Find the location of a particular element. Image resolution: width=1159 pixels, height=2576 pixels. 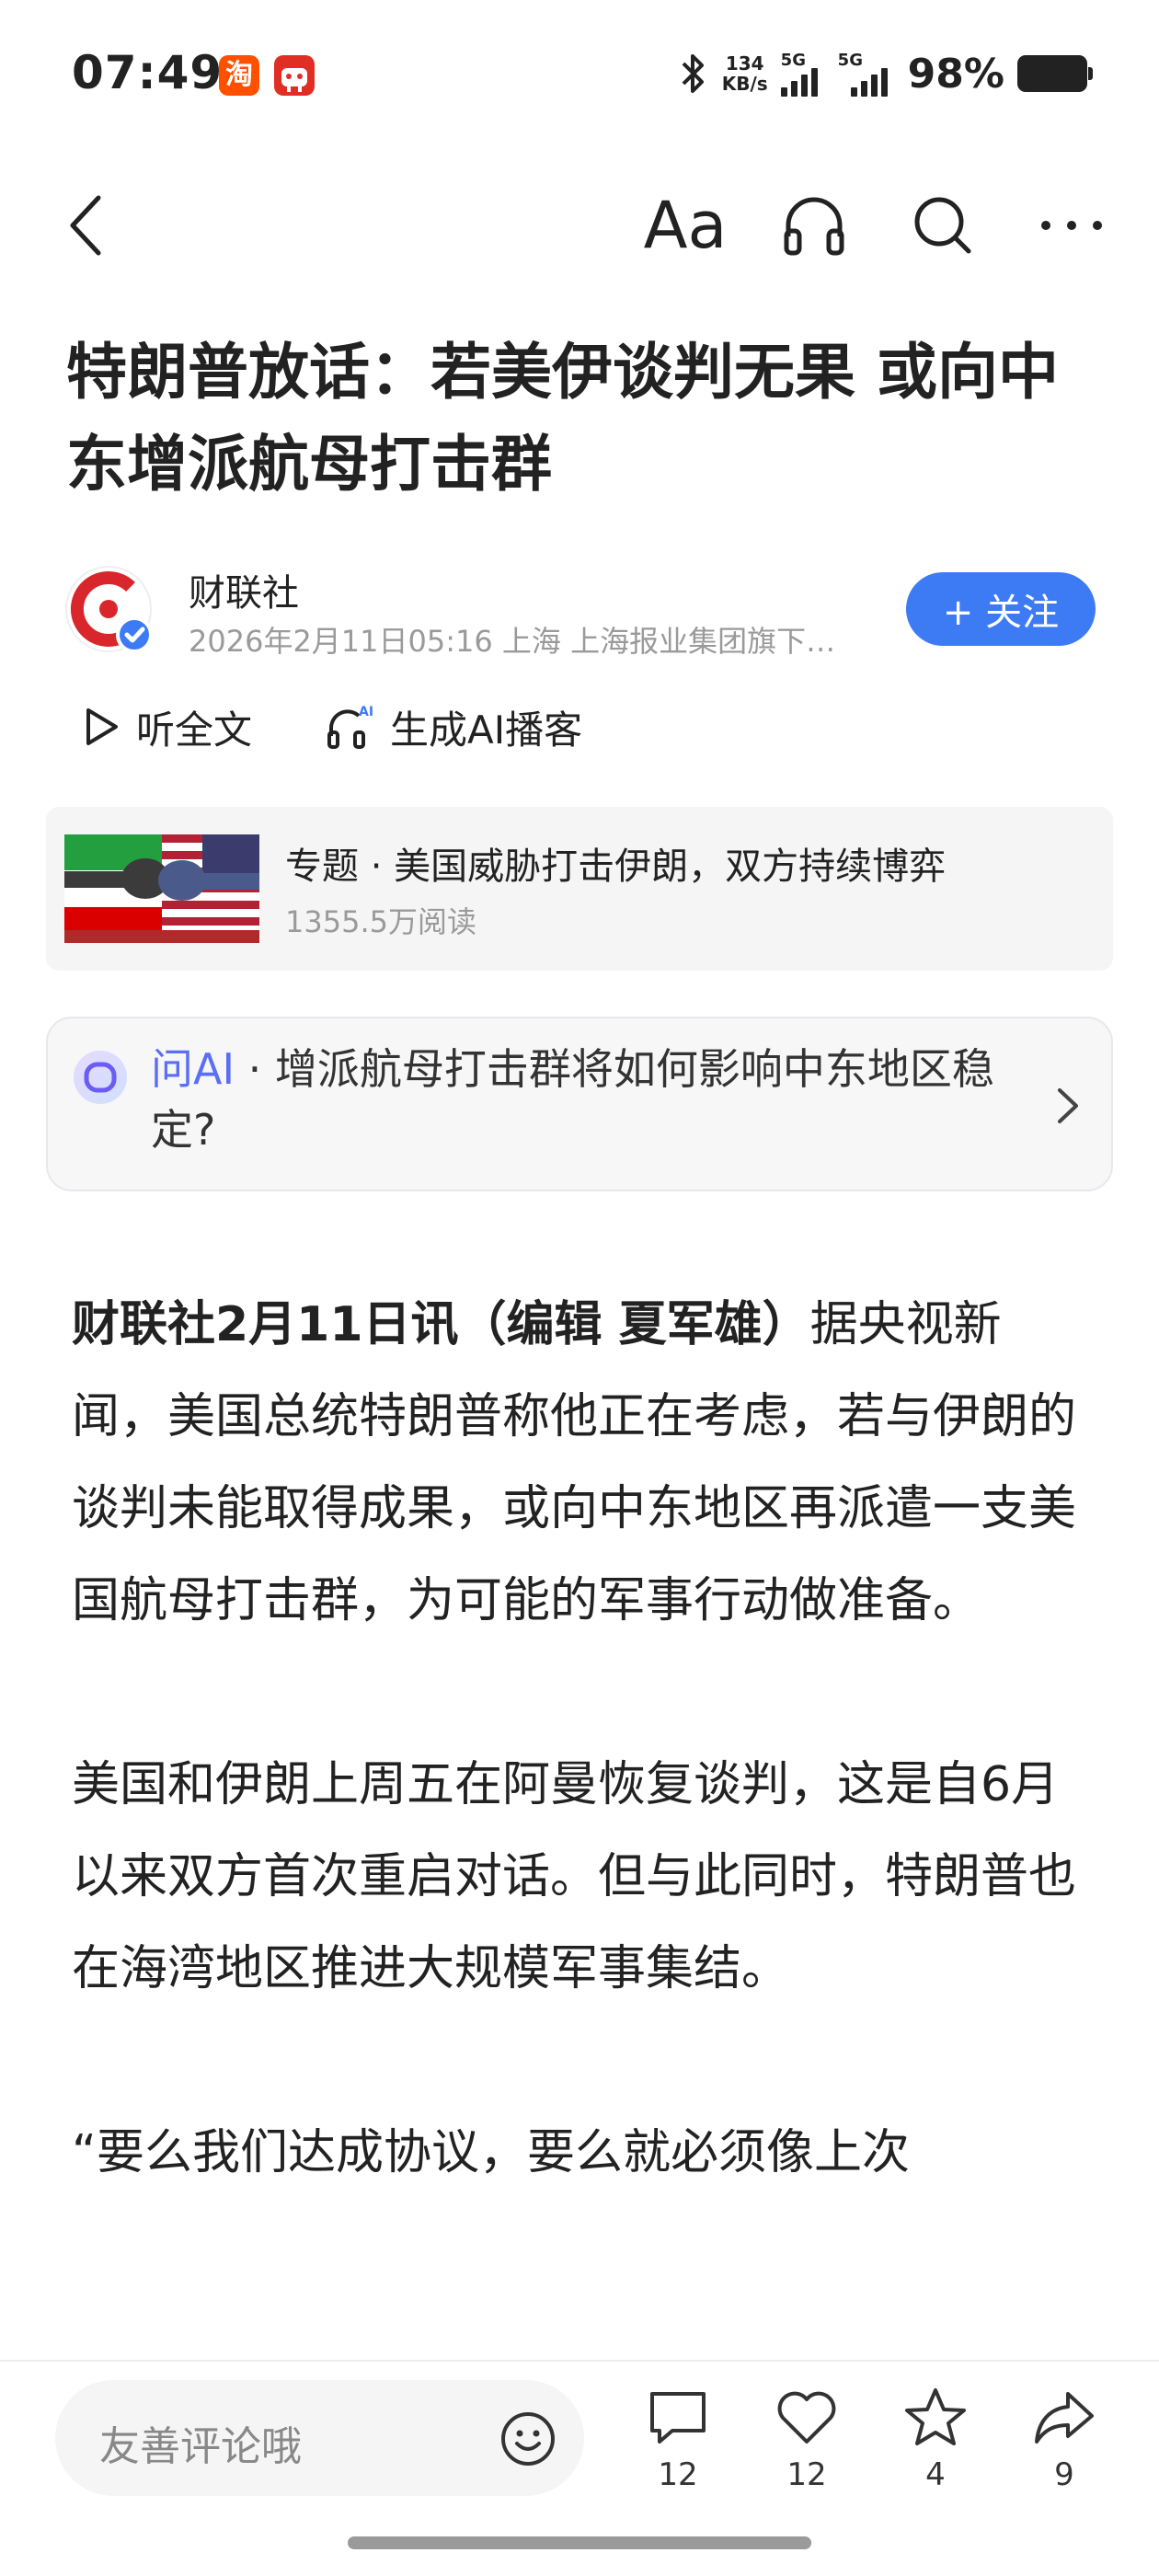

cls-logo-icon is located at coordinates (109, 609).